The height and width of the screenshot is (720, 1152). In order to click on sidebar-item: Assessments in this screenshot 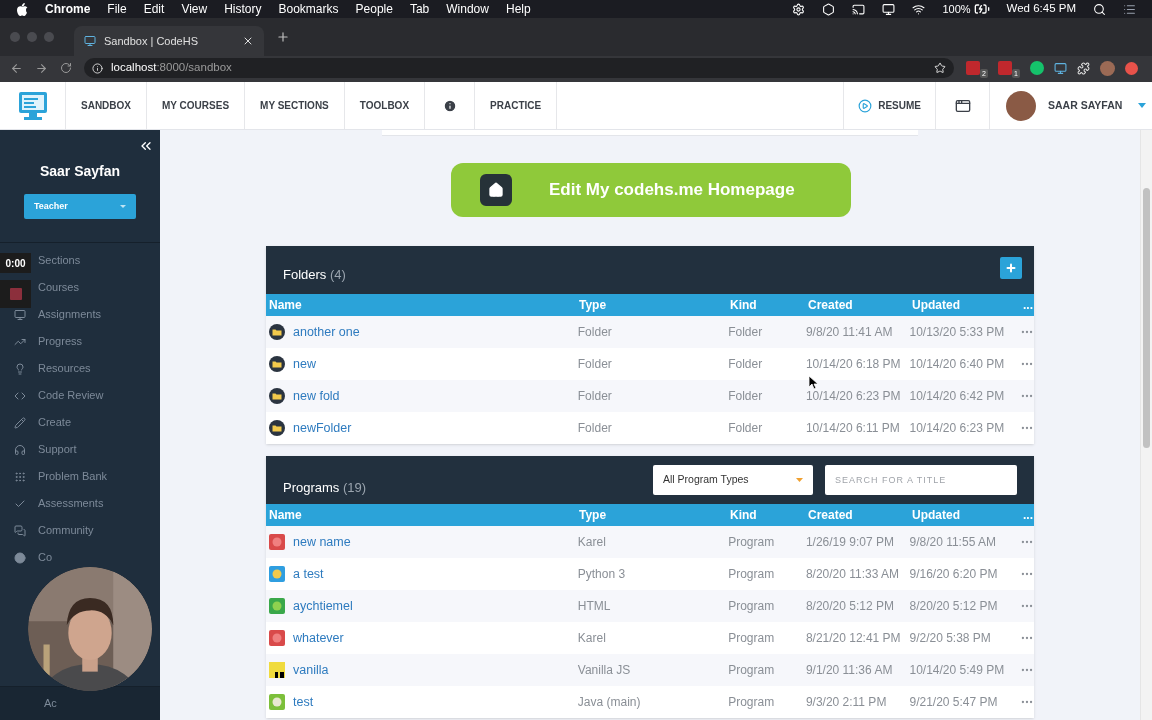, I will do `click(71, 503)`.